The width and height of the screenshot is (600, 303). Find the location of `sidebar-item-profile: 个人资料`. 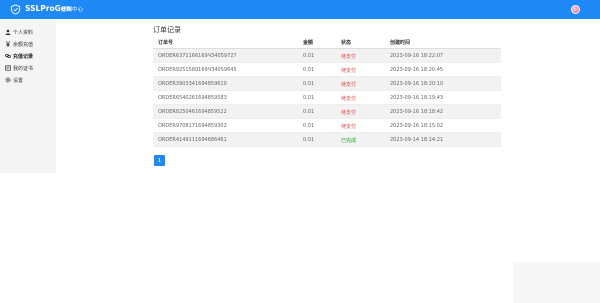

sidebar-item-profile: 个人资料 is located at coordinates (19, 32).